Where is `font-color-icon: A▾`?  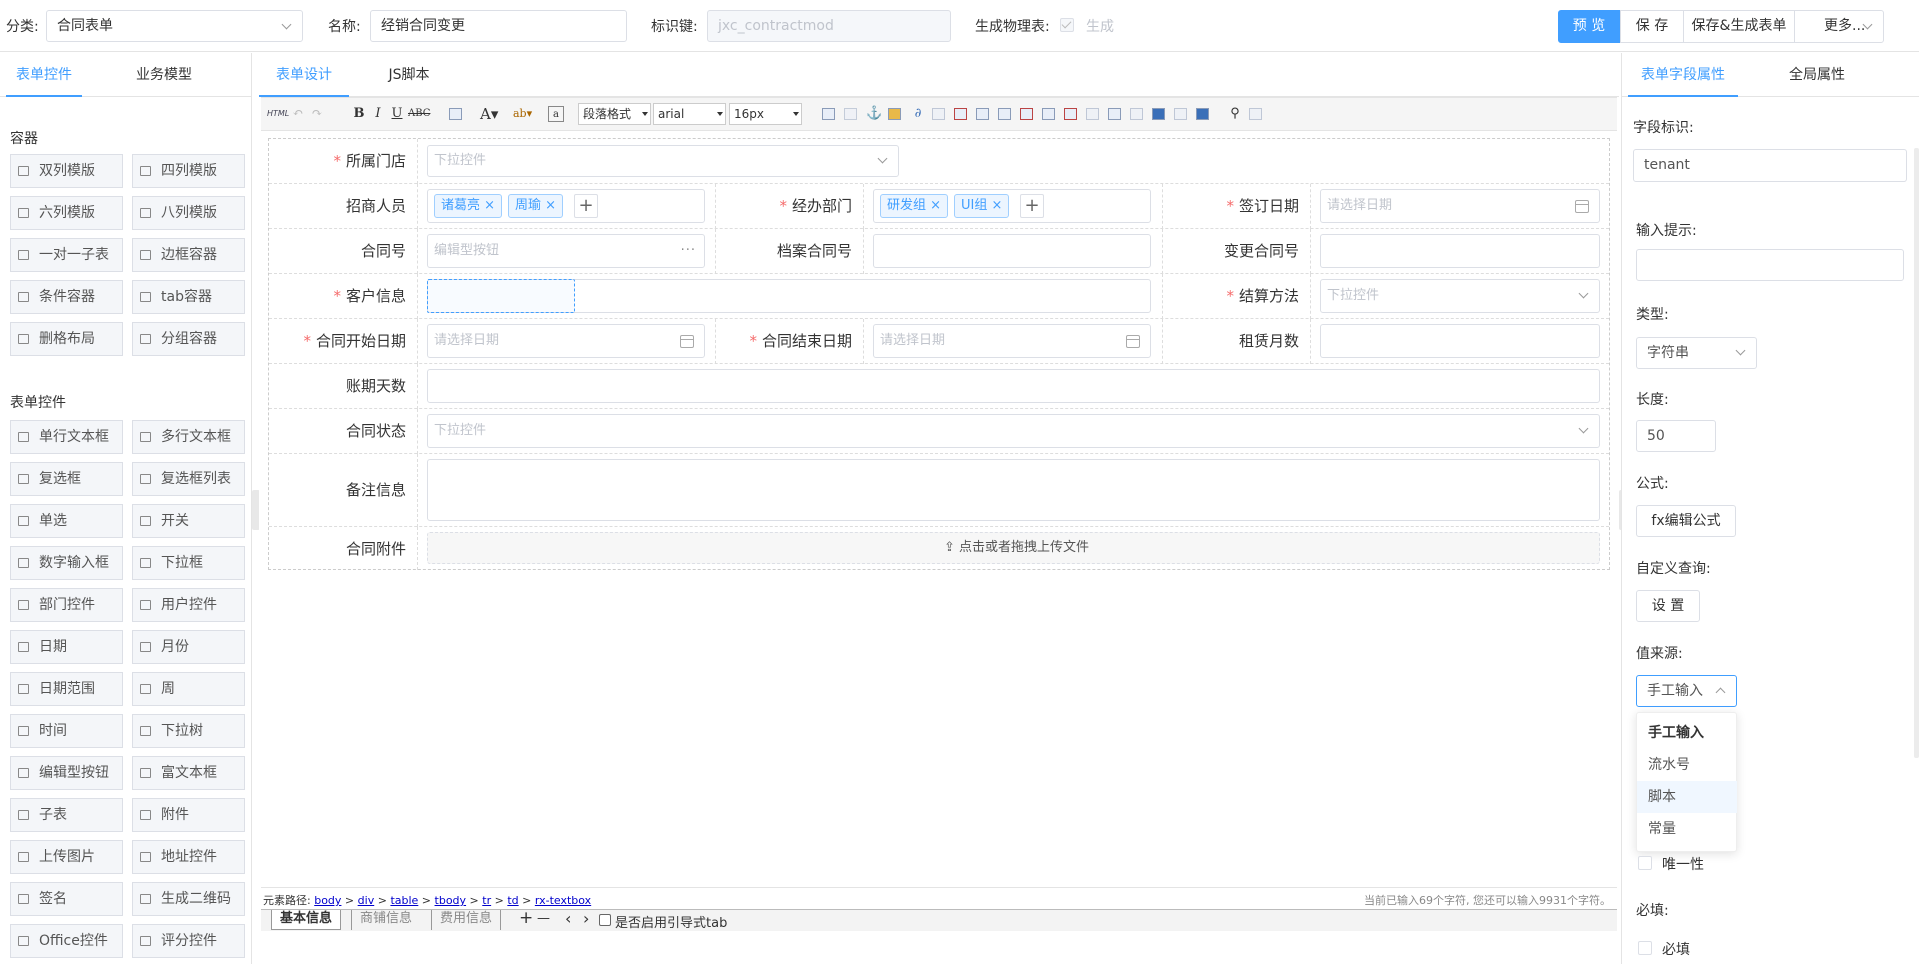 font-color-icon: A▾ is located at coordinates (489, 114).